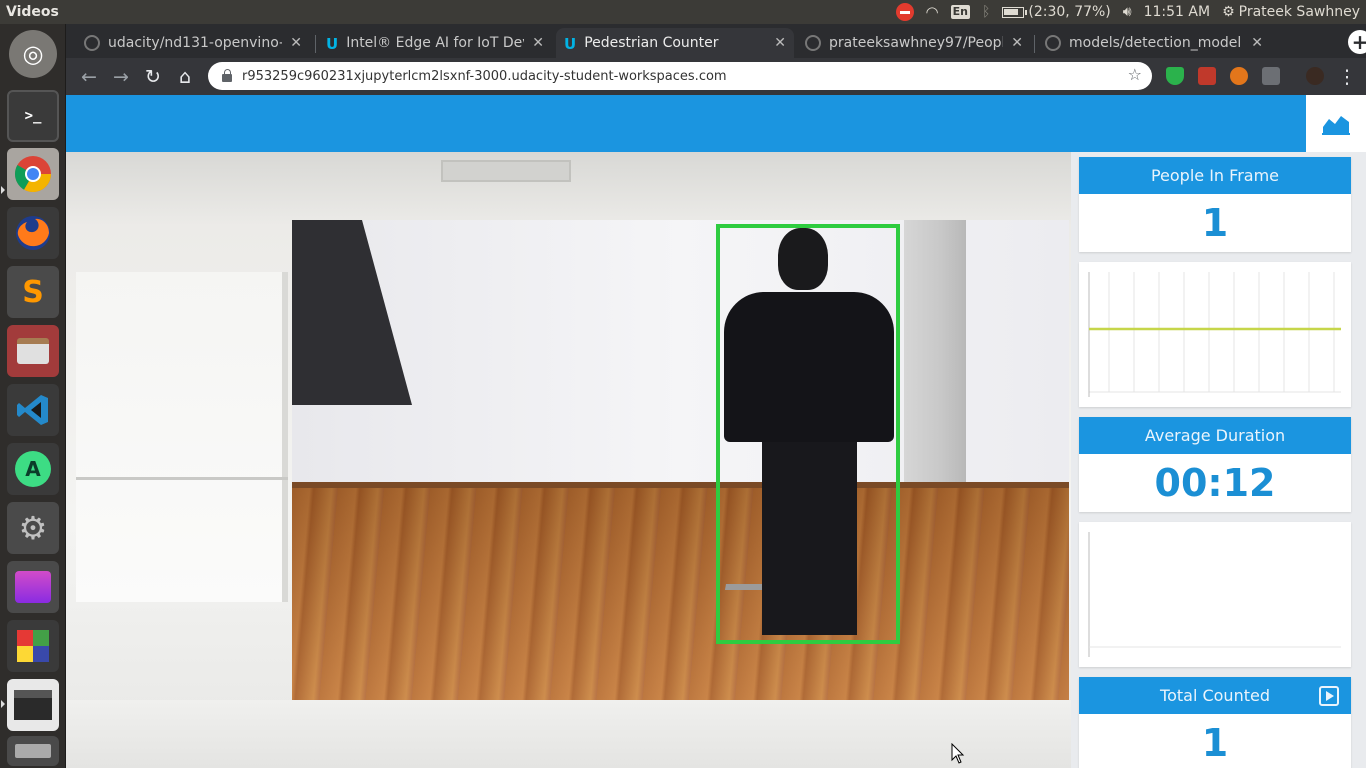 The image size is (1366, 768). Describe the element at coordinates (33, 705) in the screenshot. I see `videos-icon` at that location.